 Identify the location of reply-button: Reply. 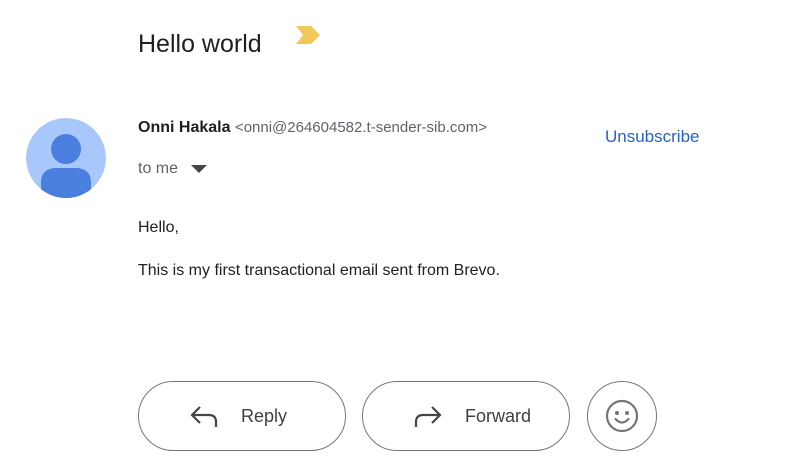
(242, 416).